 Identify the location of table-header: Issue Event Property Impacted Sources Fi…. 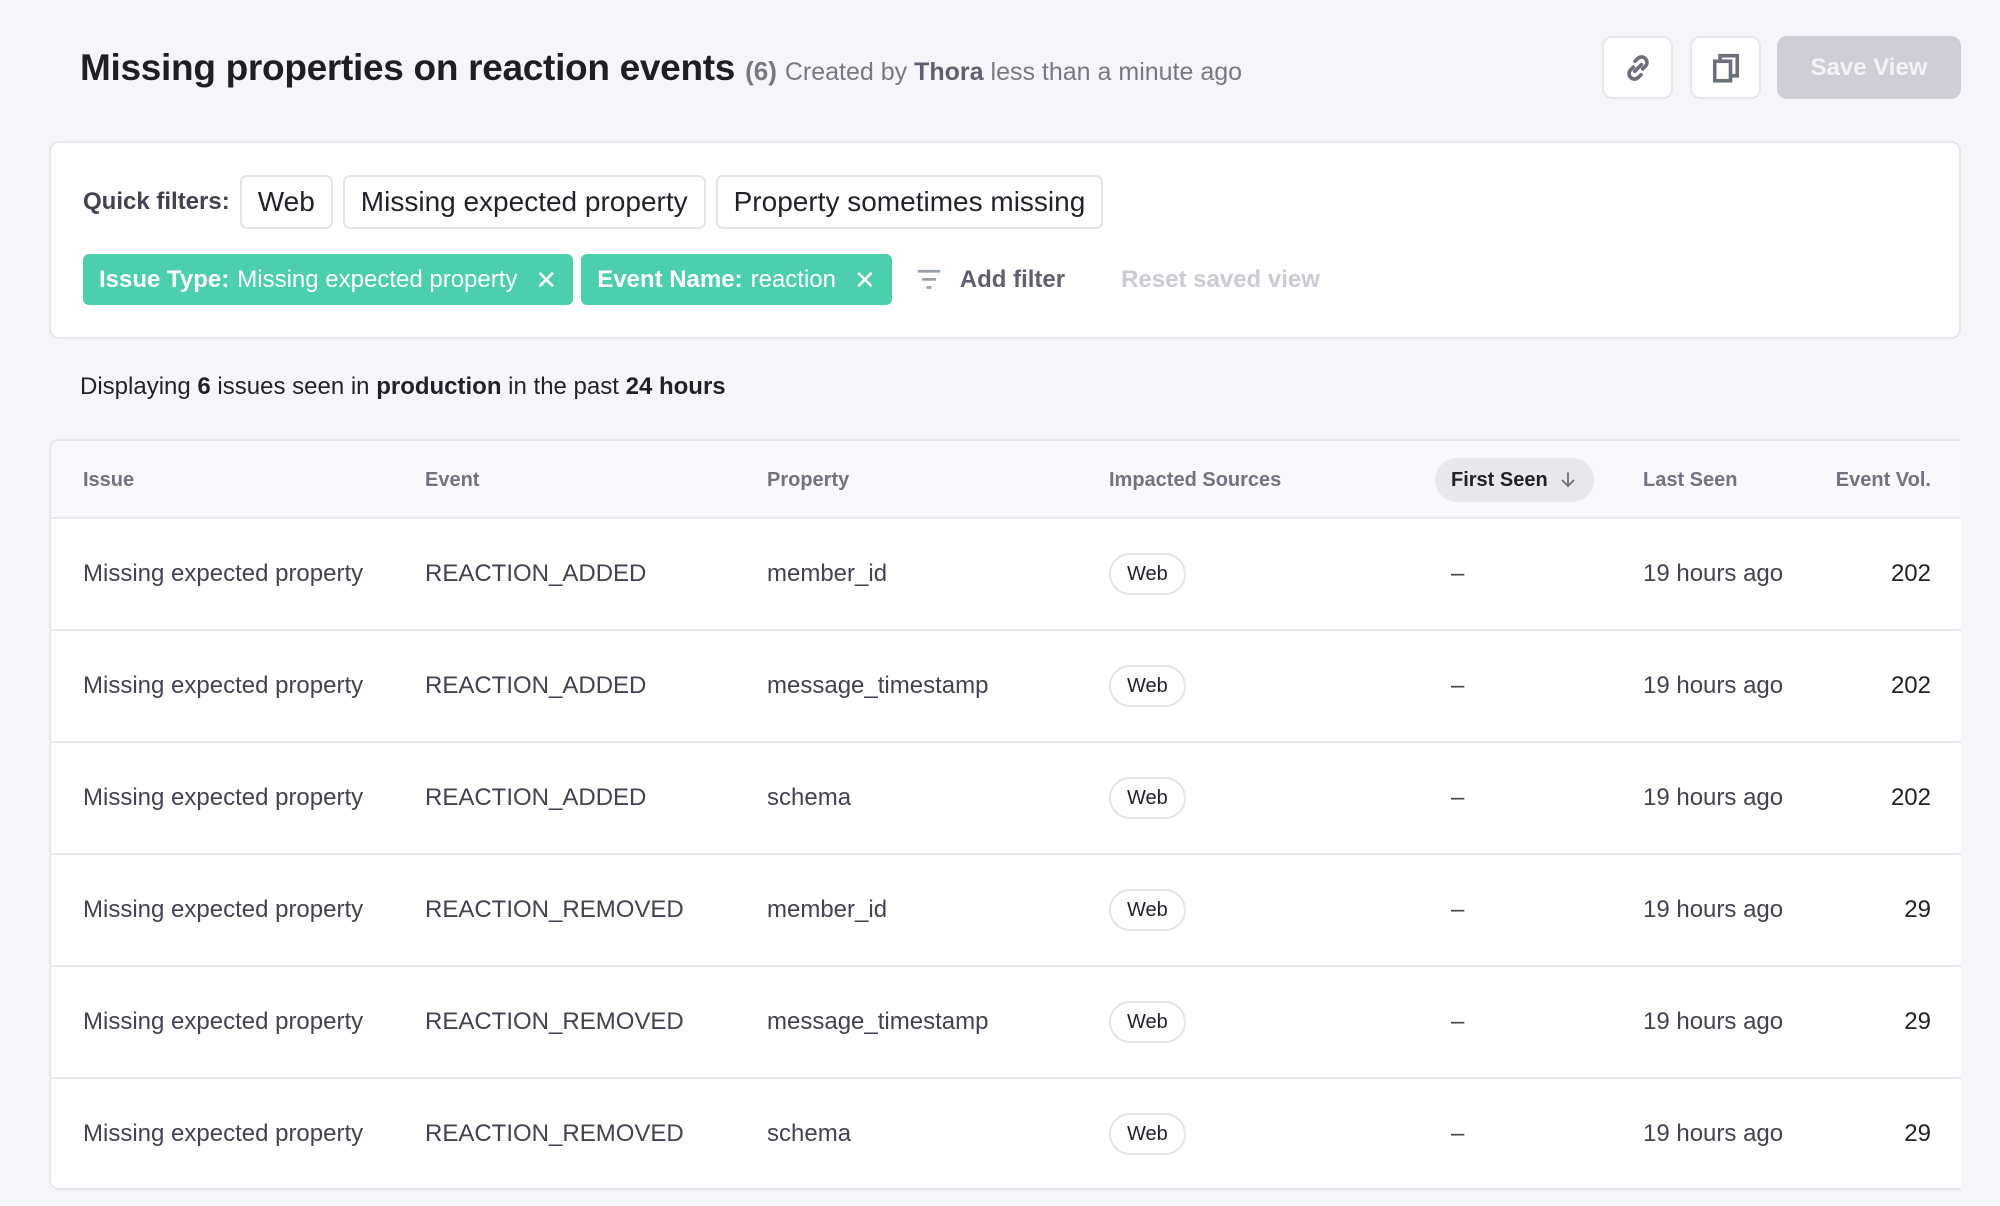
(1006, 480).